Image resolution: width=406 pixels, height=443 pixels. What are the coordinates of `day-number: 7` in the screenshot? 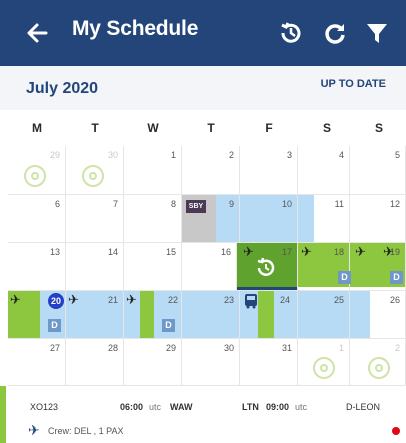 It's located at (115, 204).